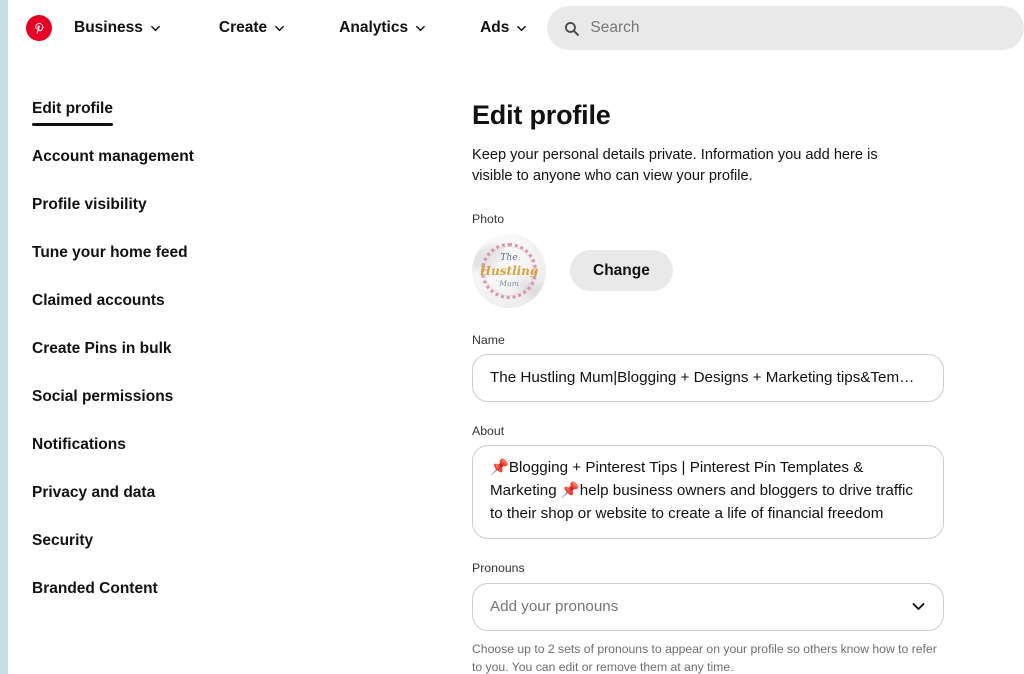 The width and height of the screenshot is (1024, 674). Describe the element at coordinates (39, 28) in the screenshot. I see `pinterest-logo-icon` at that location.